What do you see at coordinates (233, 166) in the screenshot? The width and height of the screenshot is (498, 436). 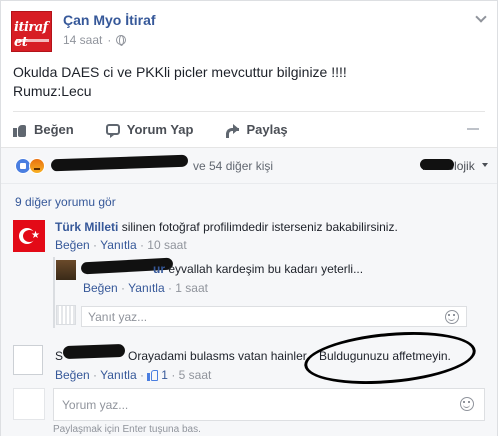 I see `reaction-count: ve 54 diğer kişi` at bounding box center [233, 166].